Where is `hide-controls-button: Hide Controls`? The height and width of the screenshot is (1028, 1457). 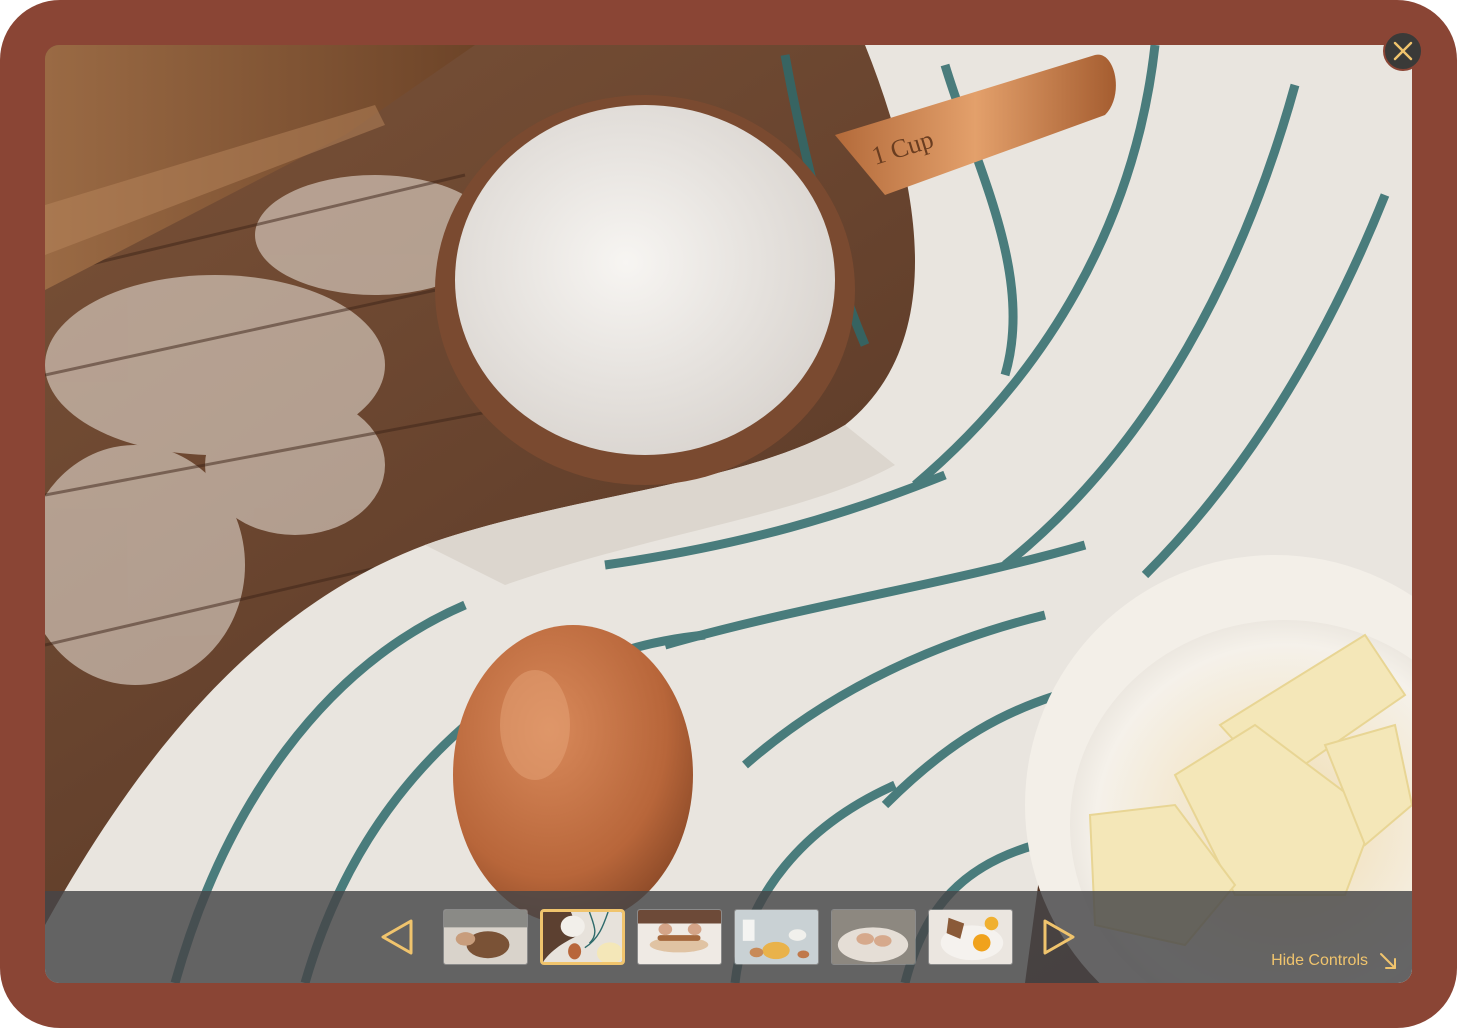
hide-controls-button: Hide Controls is located at coordinates (1334, 961).